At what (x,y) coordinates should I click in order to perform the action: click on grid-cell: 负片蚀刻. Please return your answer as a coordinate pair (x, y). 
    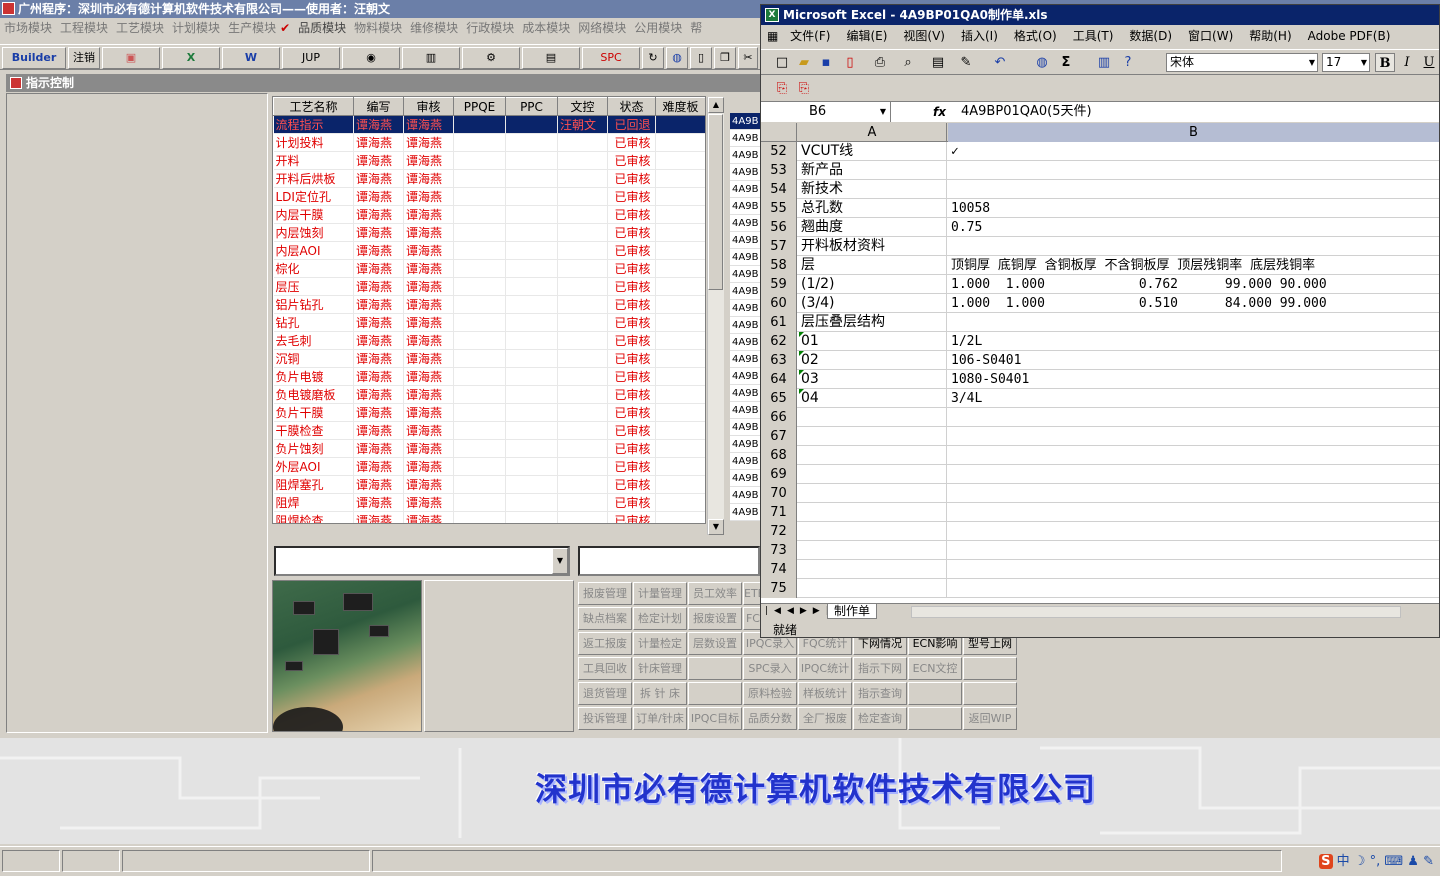
    Looking at the image, I should click on (313, 448).